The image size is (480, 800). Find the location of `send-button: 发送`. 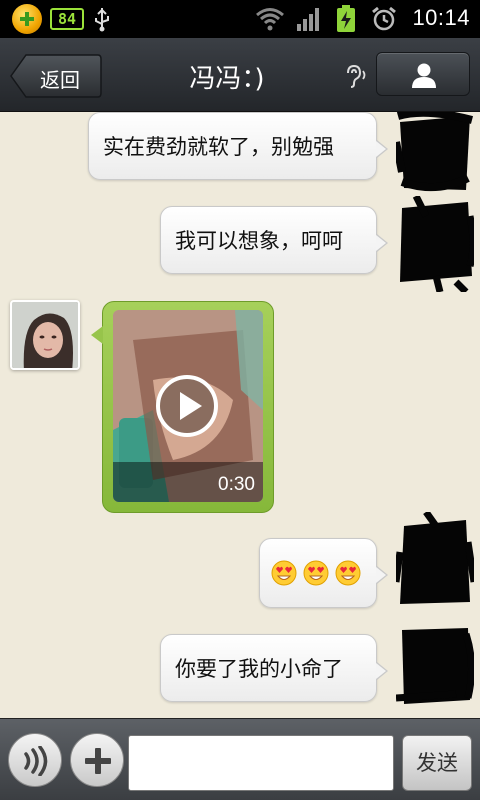

send-button: 发送 is located at coordinates (437, 763).